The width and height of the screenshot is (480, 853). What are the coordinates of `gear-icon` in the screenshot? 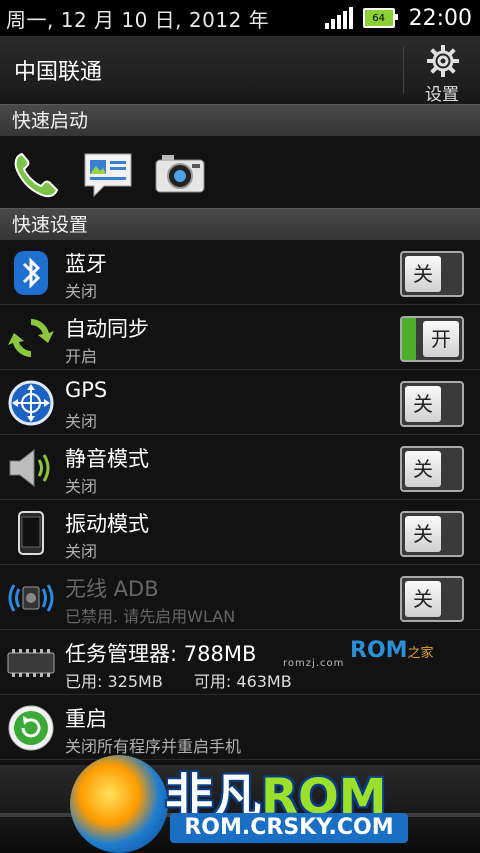 It's located at (443, 61).